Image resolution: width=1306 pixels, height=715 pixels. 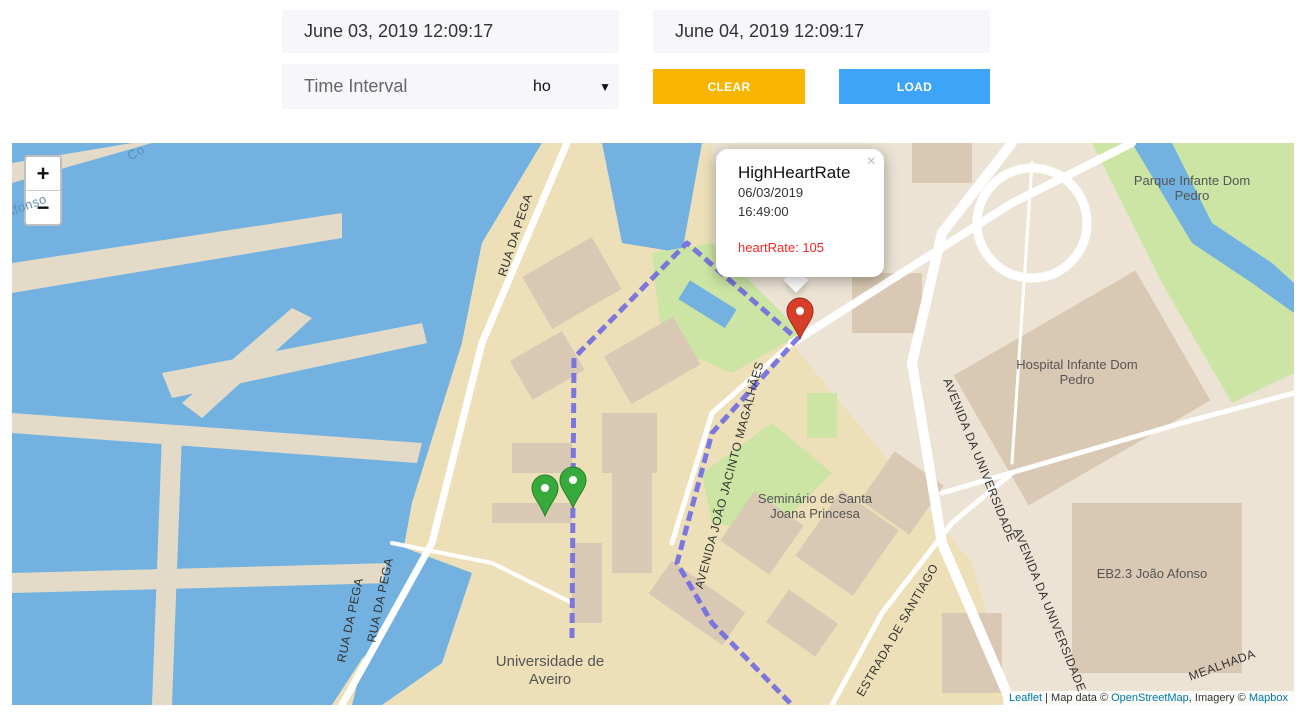 What do you see at coordinates (871, 162) in the screenshot?
I see `close-icon: ×` at bounding box center [871, 162].